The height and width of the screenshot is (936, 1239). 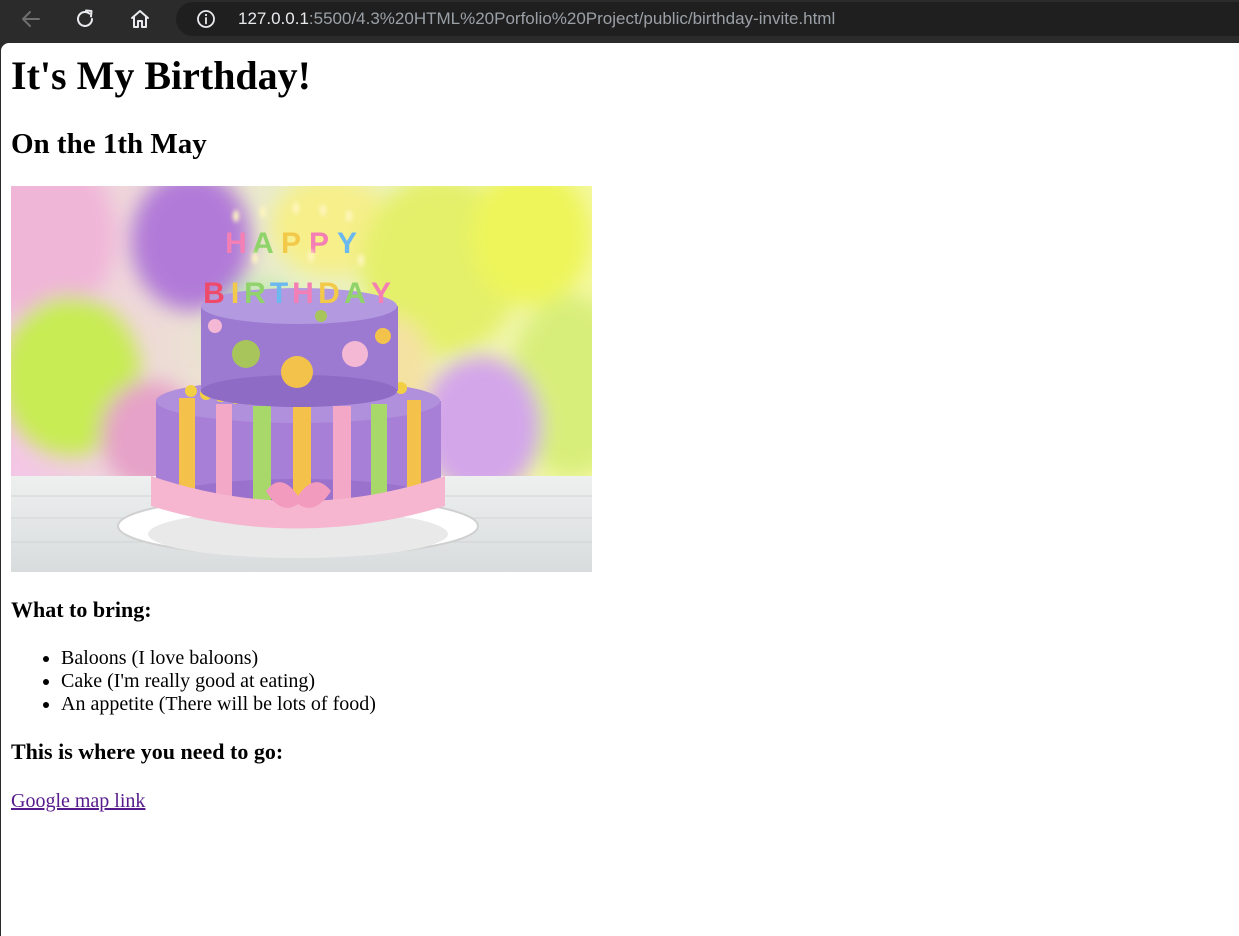 What do you see at coordinates (206, 19) in the screenshot?
I see `site-info-icon` at bounding box center [206, 19].